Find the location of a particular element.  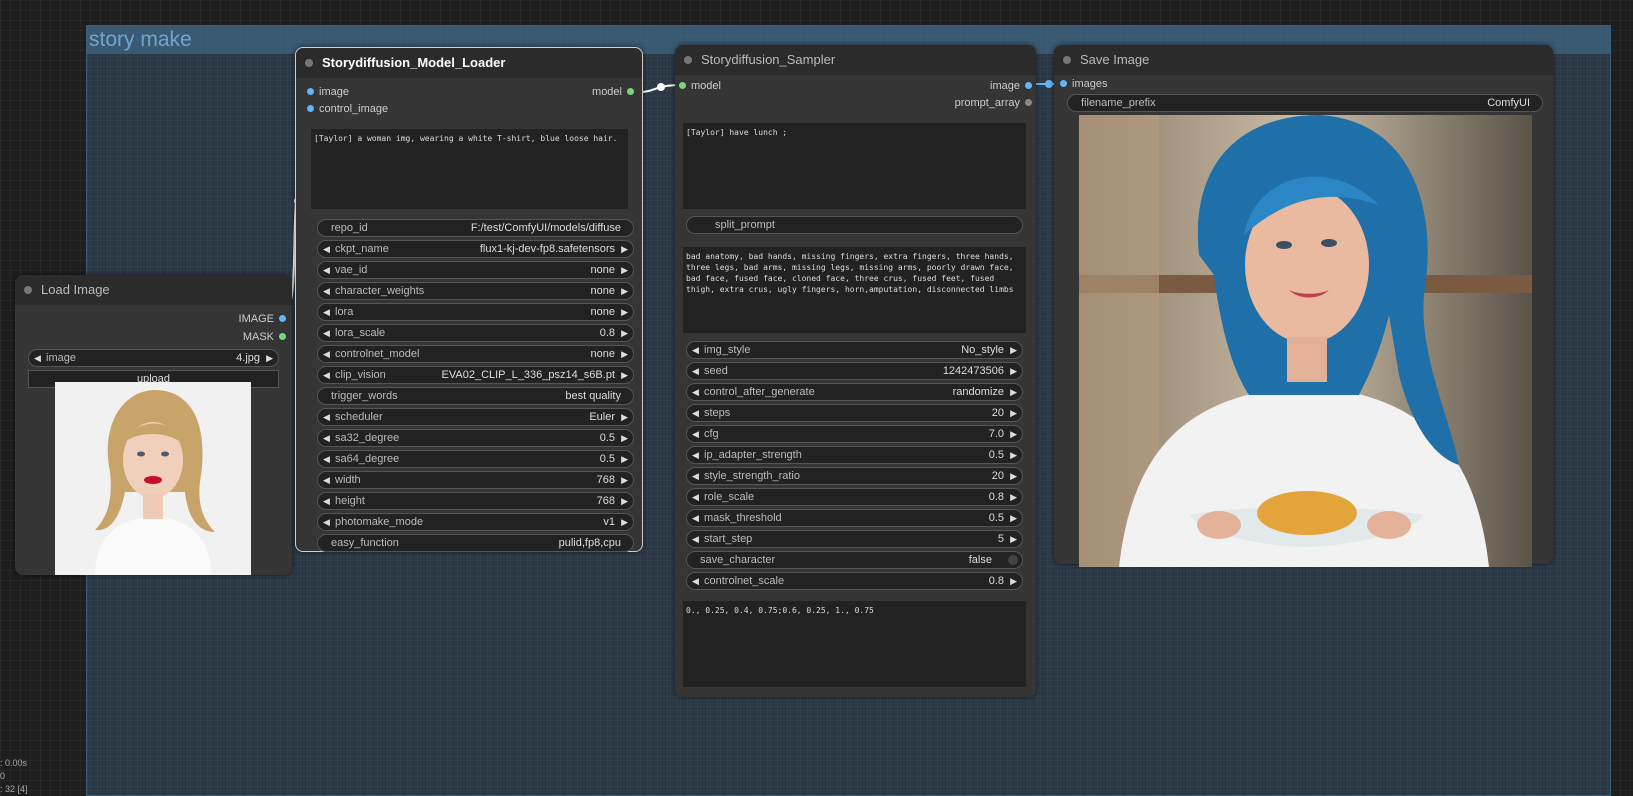

widget-sa64-degree: ◀ sa64_degree 0.5 ▶ is located at coordinates (475, 459).